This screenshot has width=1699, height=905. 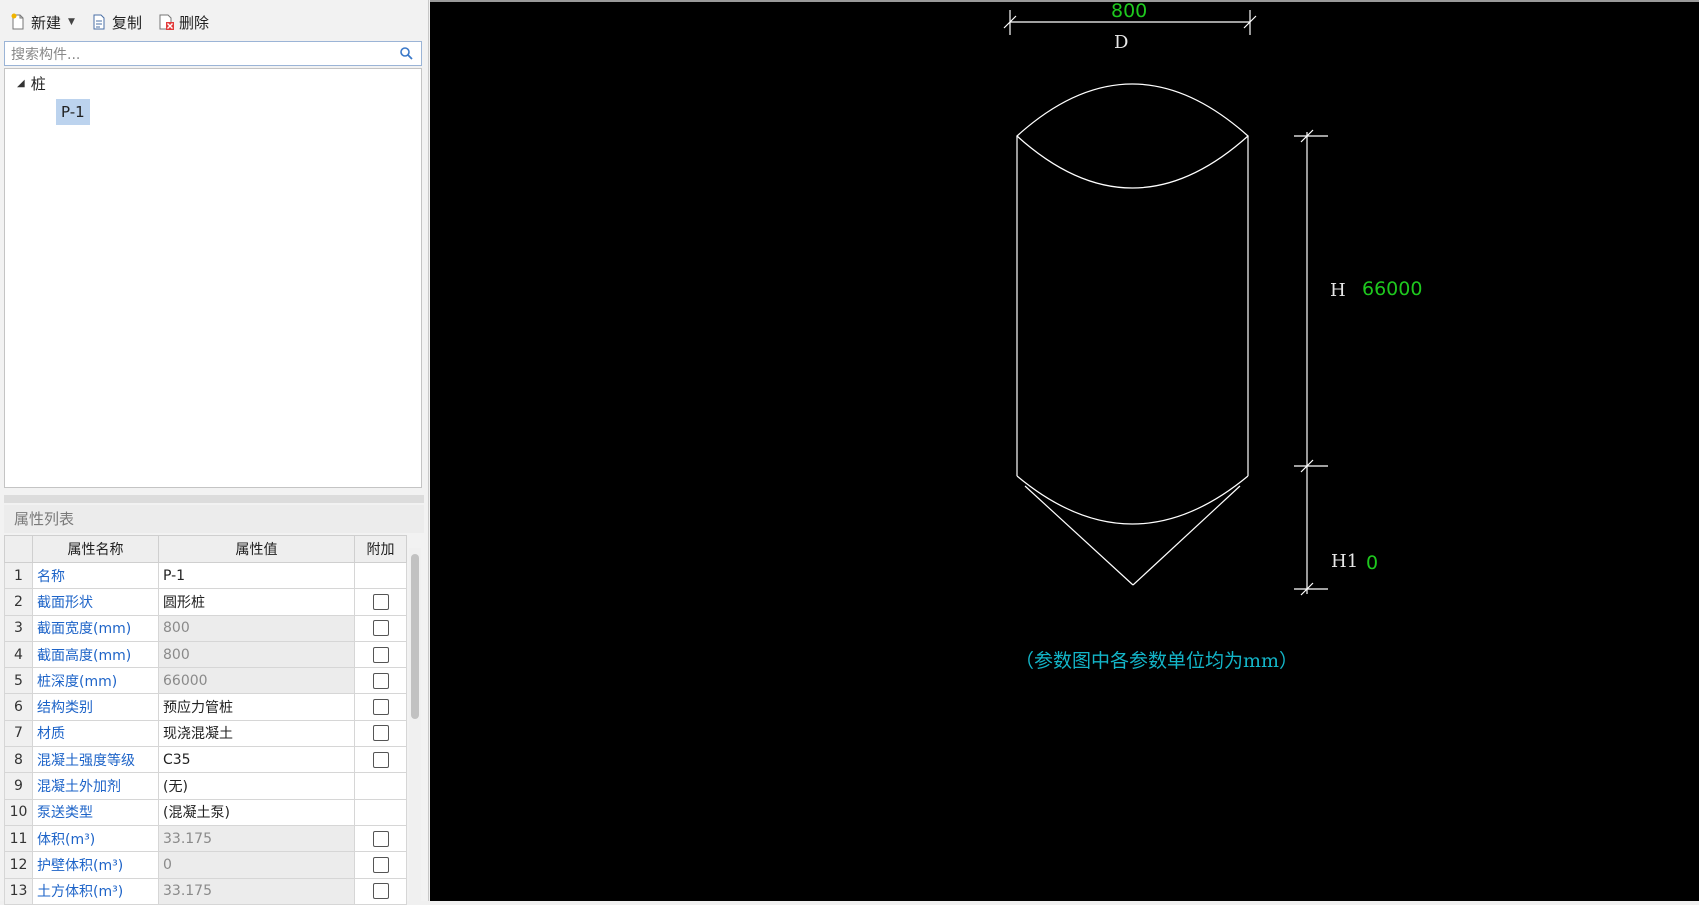 What do you see at coordinates (214, 499) in the screenshot?
I see `panel-splitter` at bounding box center [214, 499].